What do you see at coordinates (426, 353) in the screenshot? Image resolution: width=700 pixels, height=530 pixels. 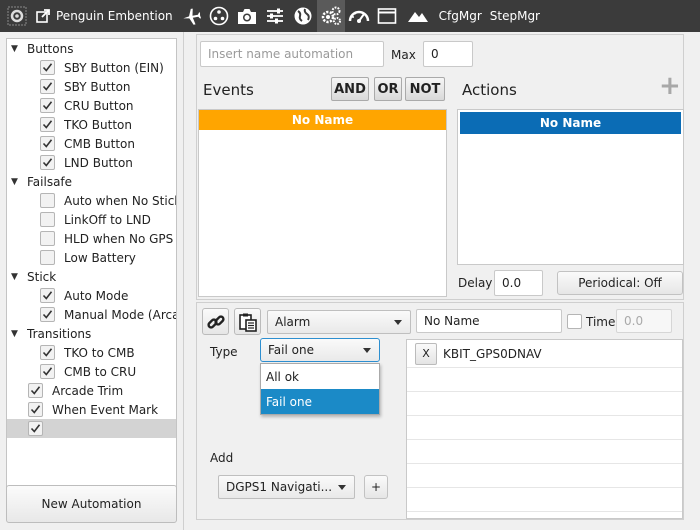 I see `remove-alarm-button: X` at bounding box center [426, 353].